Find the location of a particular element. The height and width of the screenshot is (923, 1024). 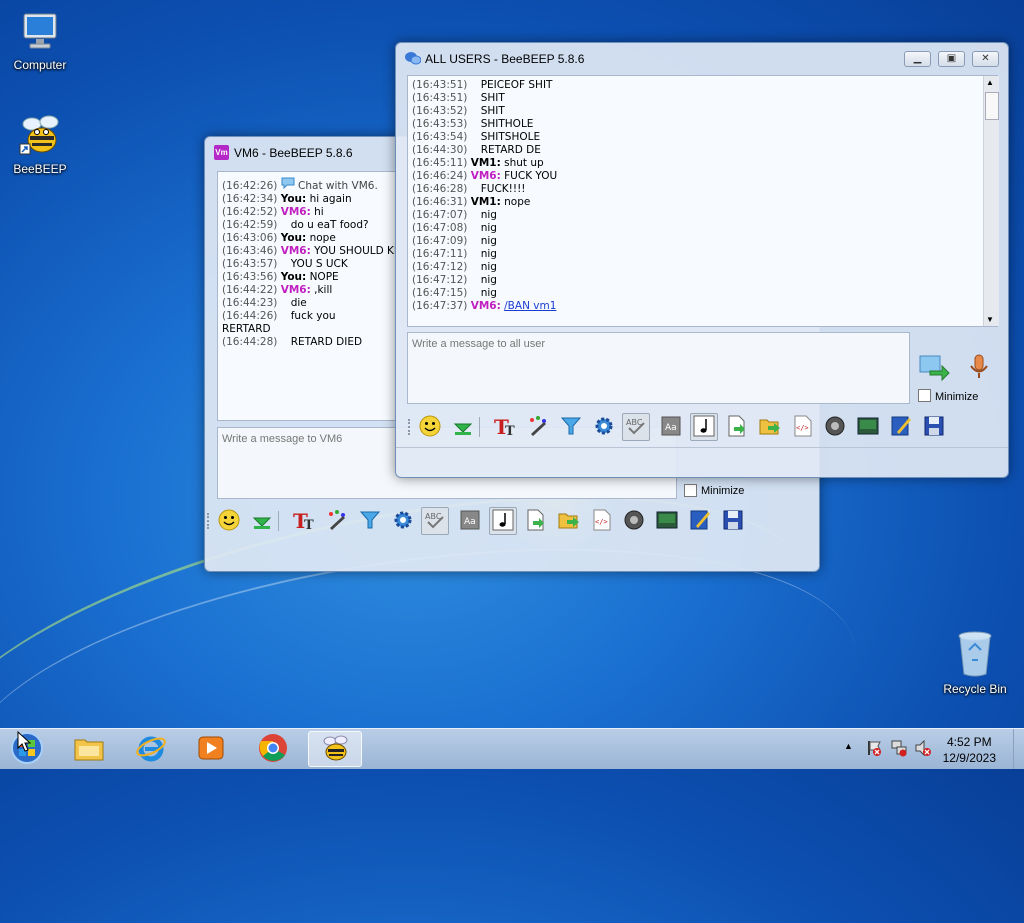

action-center-flag-icon is located at coordinates (874, 749).